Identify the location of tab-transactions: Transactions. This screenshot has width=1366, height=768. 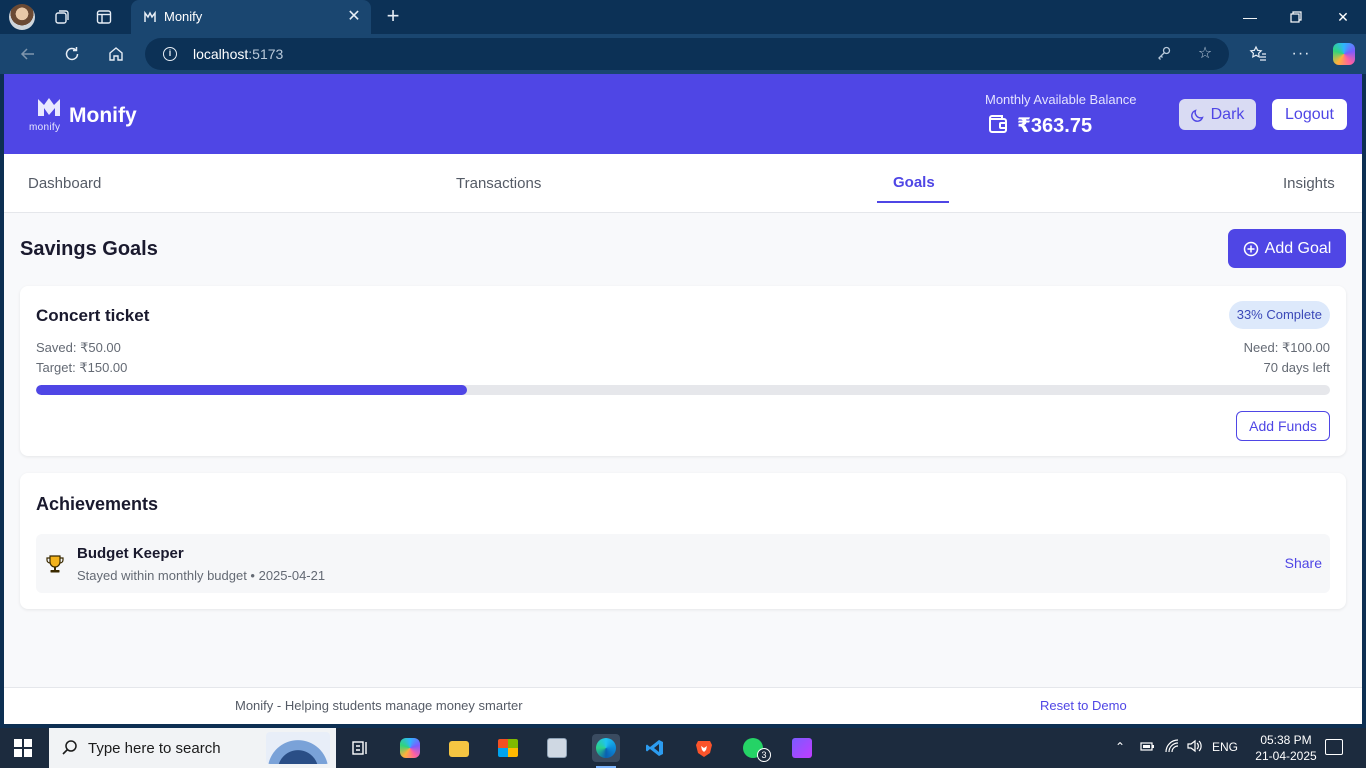
(498, 183).